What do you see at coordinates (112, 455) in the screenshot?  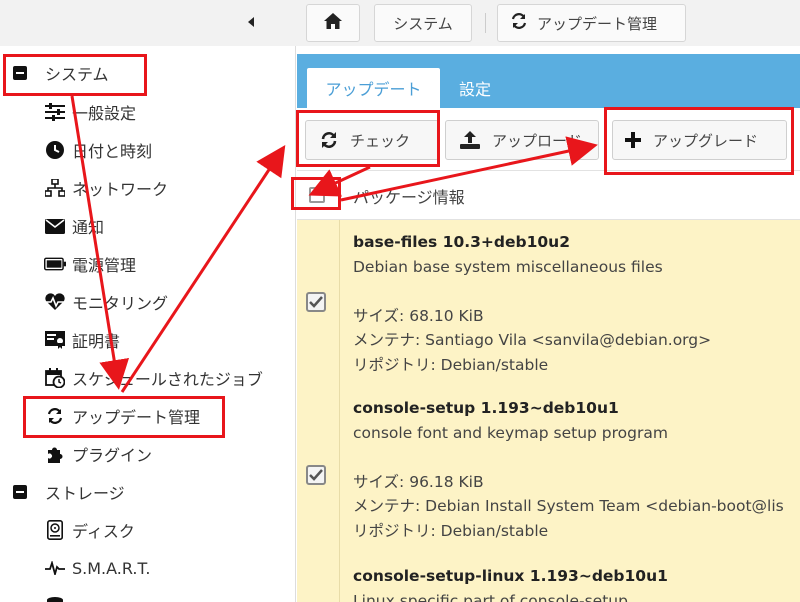 I see `sidebar-item-label: プラグイン` at bounding box center [112, 455].